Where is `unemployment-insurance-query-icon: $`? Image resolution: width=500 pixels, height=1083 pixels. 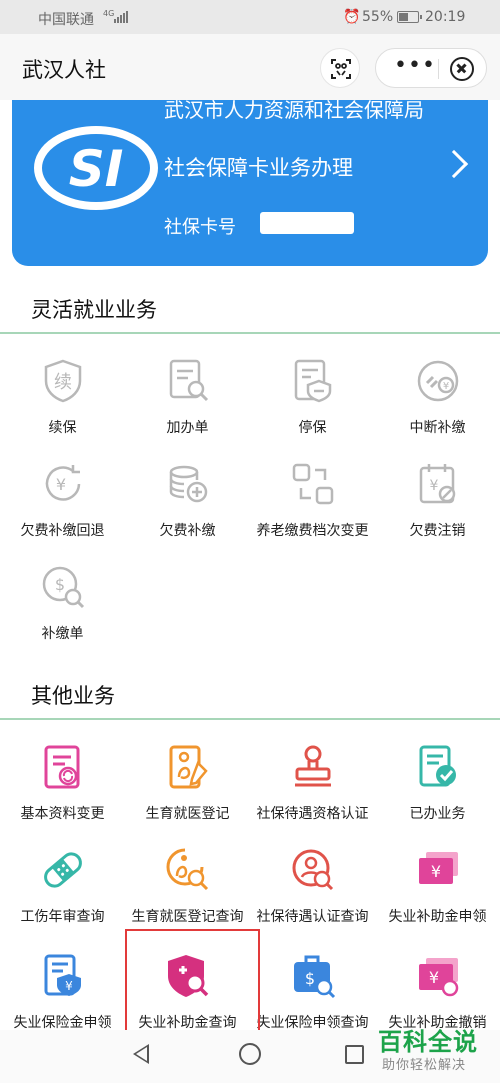
unemployment-insurance-query-icon: $ is located at coordinates (315, 977).